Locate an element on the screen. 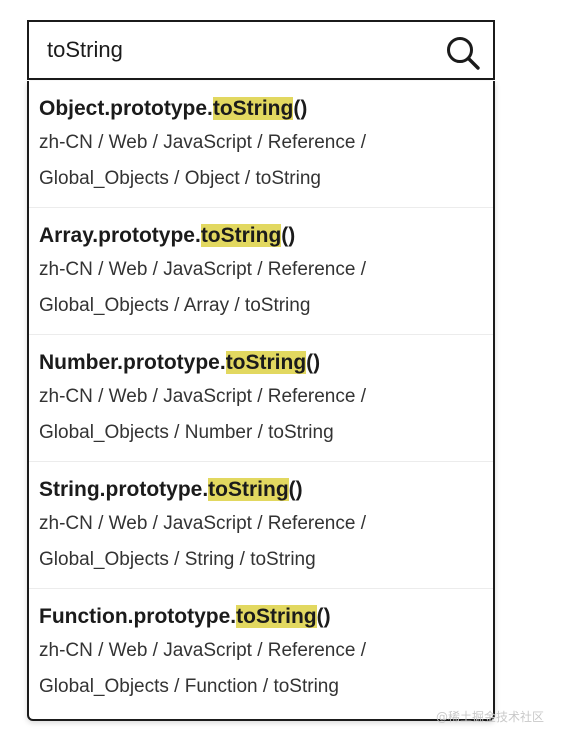  result-title: String.prototype.toString() is located at coordinates (266, 490).